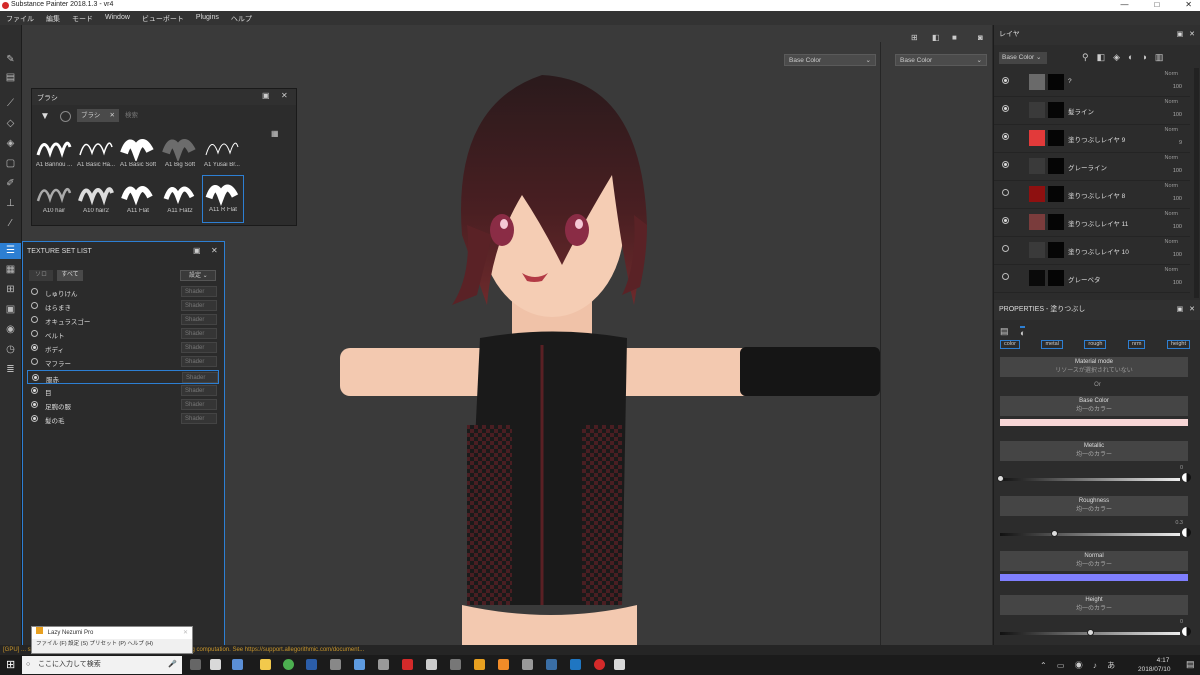 The image size is (1200, 675). I want to click on brush-item: A11 Flat2, so click(180, 199).